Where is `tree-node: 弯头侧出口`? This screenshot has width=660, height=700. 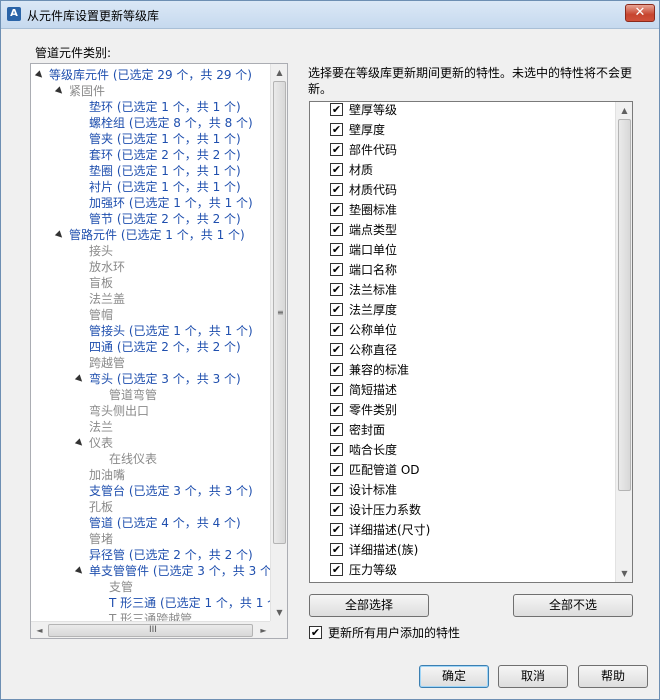 tree-node: 弯头侧出口 is located at coordinates (119, 411).